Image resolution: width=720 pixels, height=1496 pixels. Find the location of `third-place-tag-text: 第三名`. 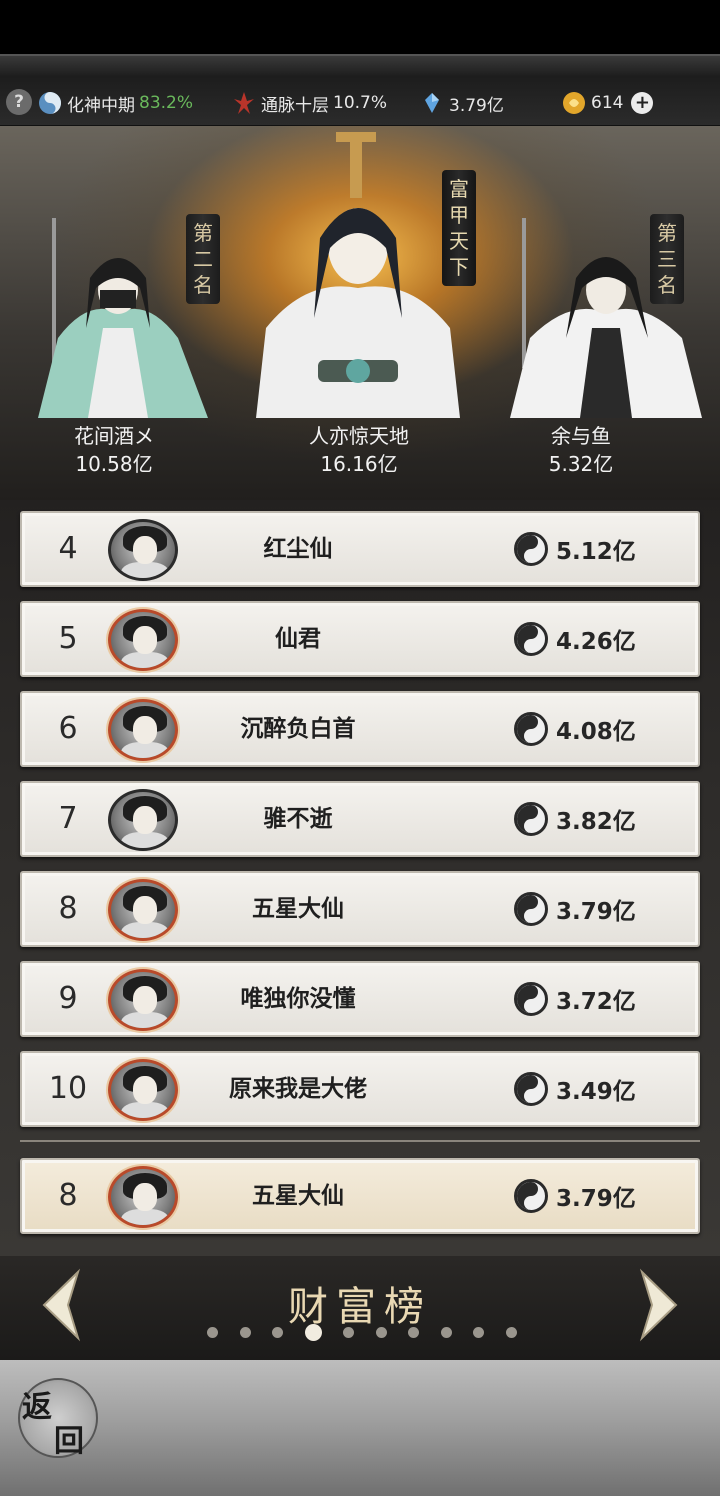

third-place-tag-text: 第三名 is located at coordinates (667, 259).